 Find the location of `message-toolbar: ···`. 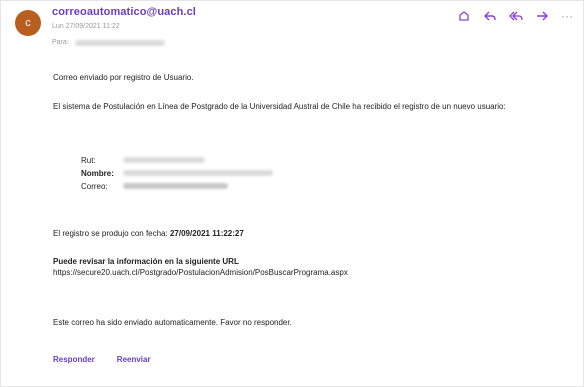

message-toolbar: ··· is located at coordinates (515, 16).